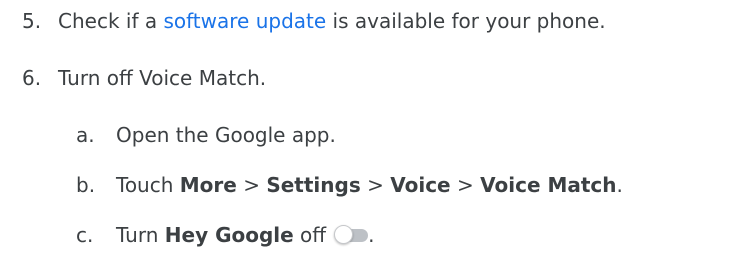 Image resolution: width=741 pixels, height=253 pixels. I want to click on substep-c-text: Turn Hey Google off., so click(245, 235).